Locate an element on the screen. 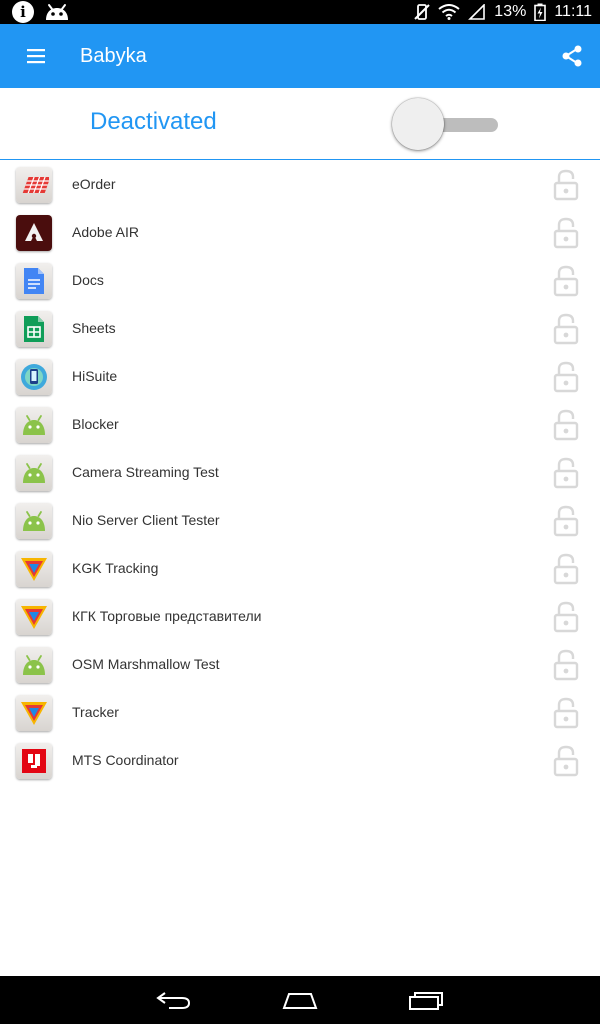 The image size is (600, 1024). docs-icon is located at coordinates (34, 281).